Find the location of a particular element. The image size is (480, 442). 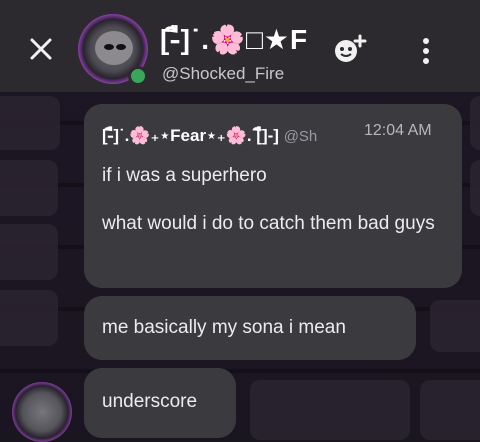

add-friend-icon is located at coordinates (351, 48).